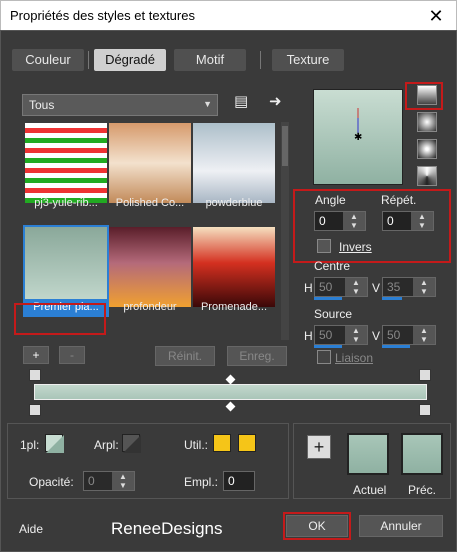  What do you see at coordinates (376, 336) in the screenshot?
I see `source-v-label: V` at bounding box center [376, 336].